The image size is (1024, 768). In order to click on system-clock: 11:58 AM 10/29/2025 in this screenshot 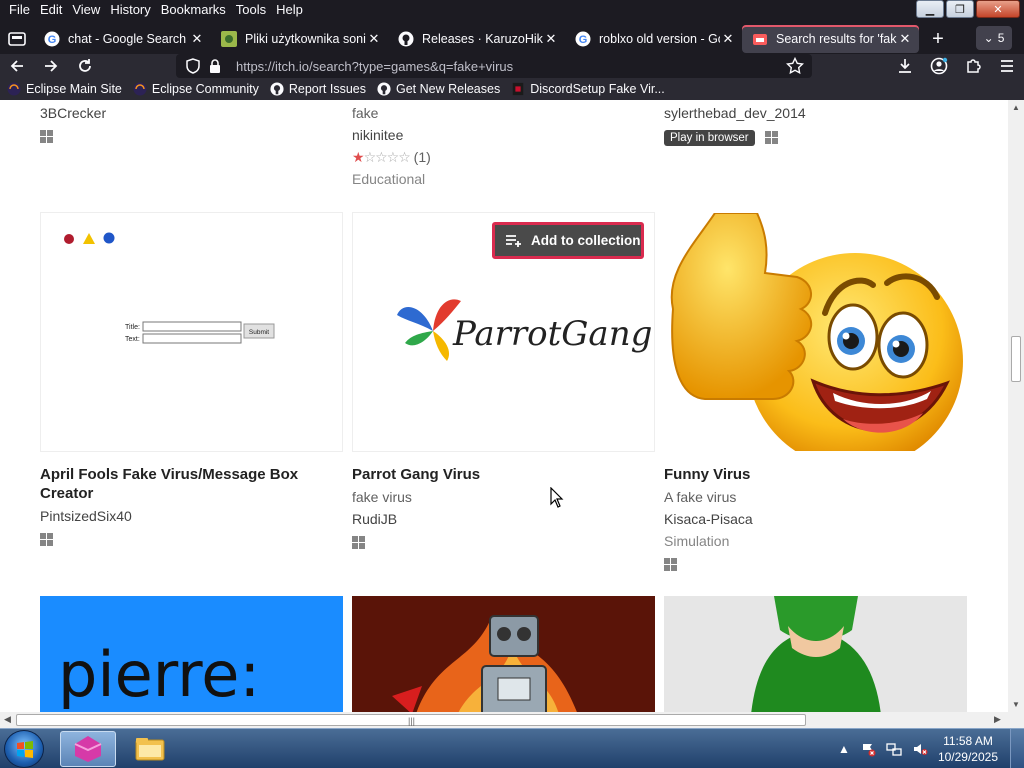, I will do `click(968, 749)`.